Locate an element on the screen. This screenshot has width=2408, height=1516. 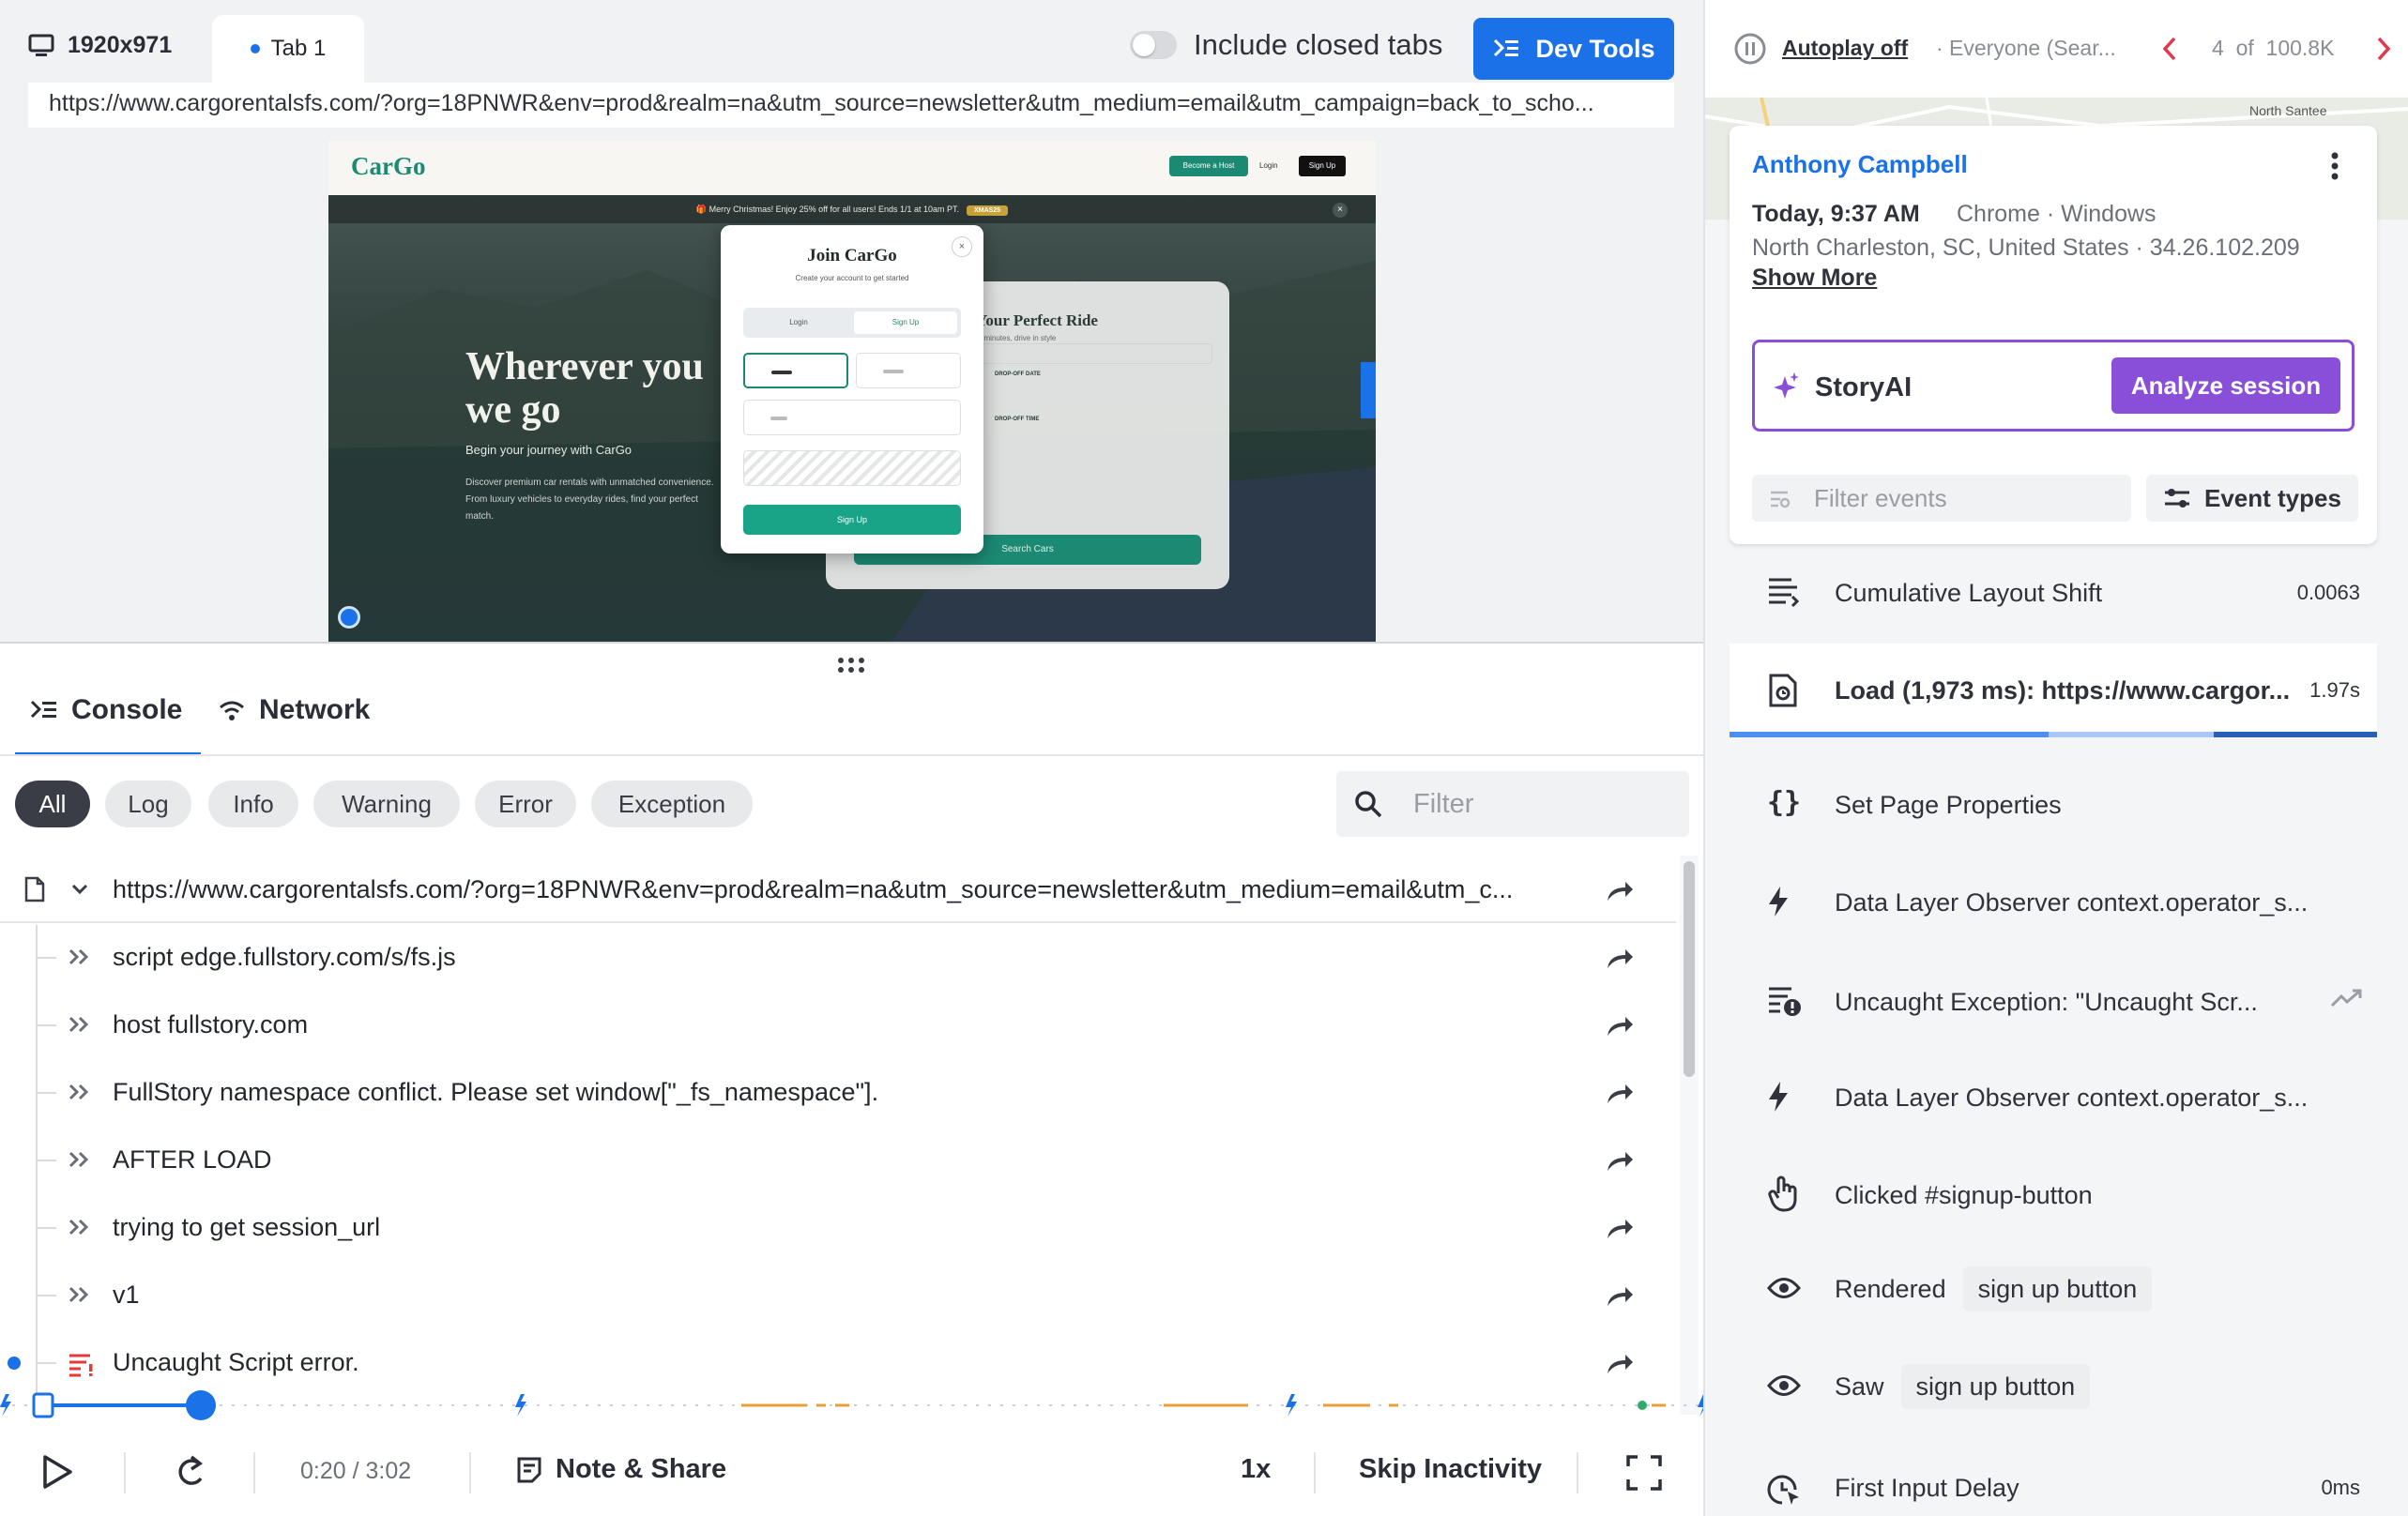
chip-warning: Warning is located at coordinates (386, 804).